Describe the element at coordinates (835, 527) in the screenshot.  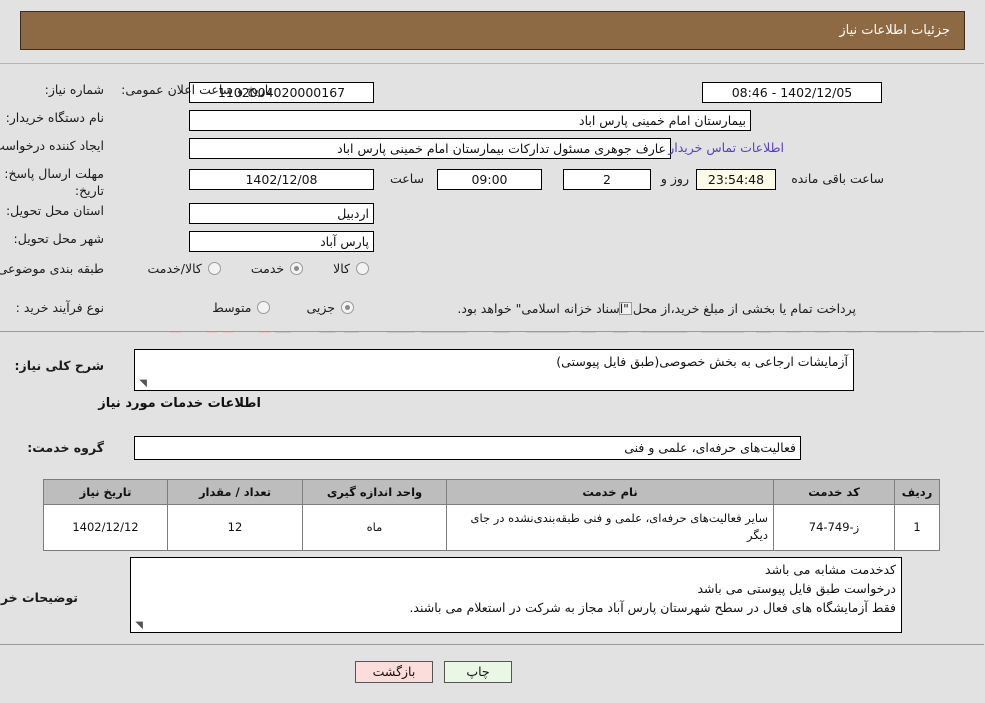
I see `cell-service-code: ز-749-74` at that location.